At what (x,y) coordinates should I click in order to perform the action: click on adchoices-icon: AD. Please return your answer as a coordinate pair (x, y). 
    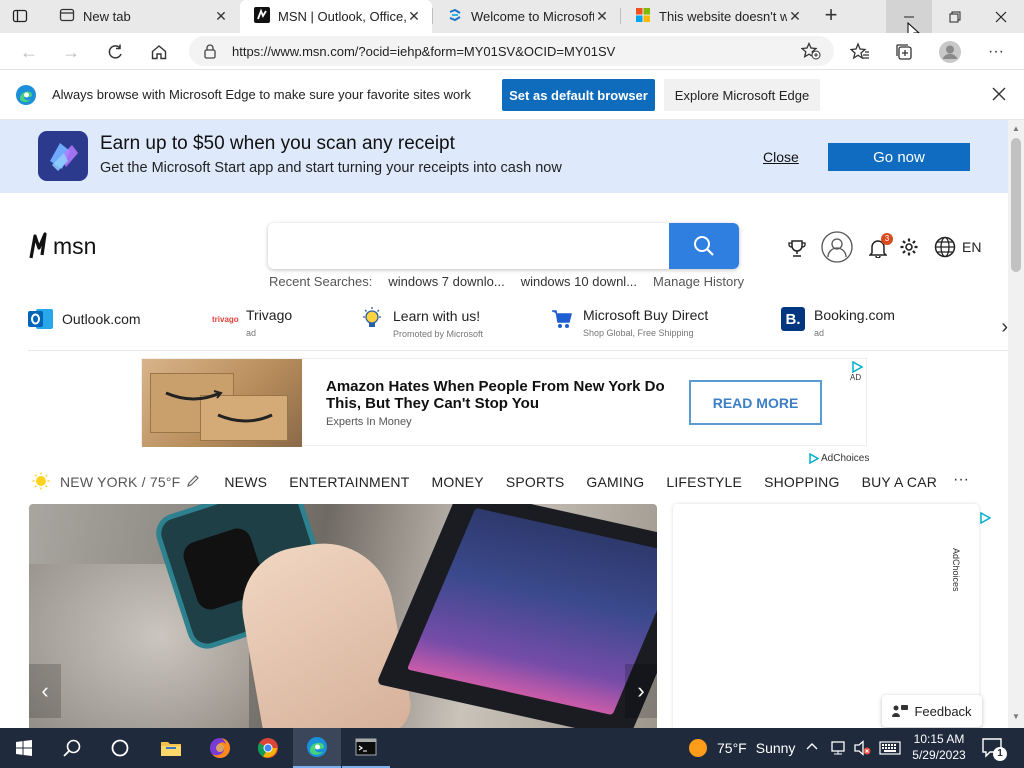
    Looking at the image, I should click on (857, 372).